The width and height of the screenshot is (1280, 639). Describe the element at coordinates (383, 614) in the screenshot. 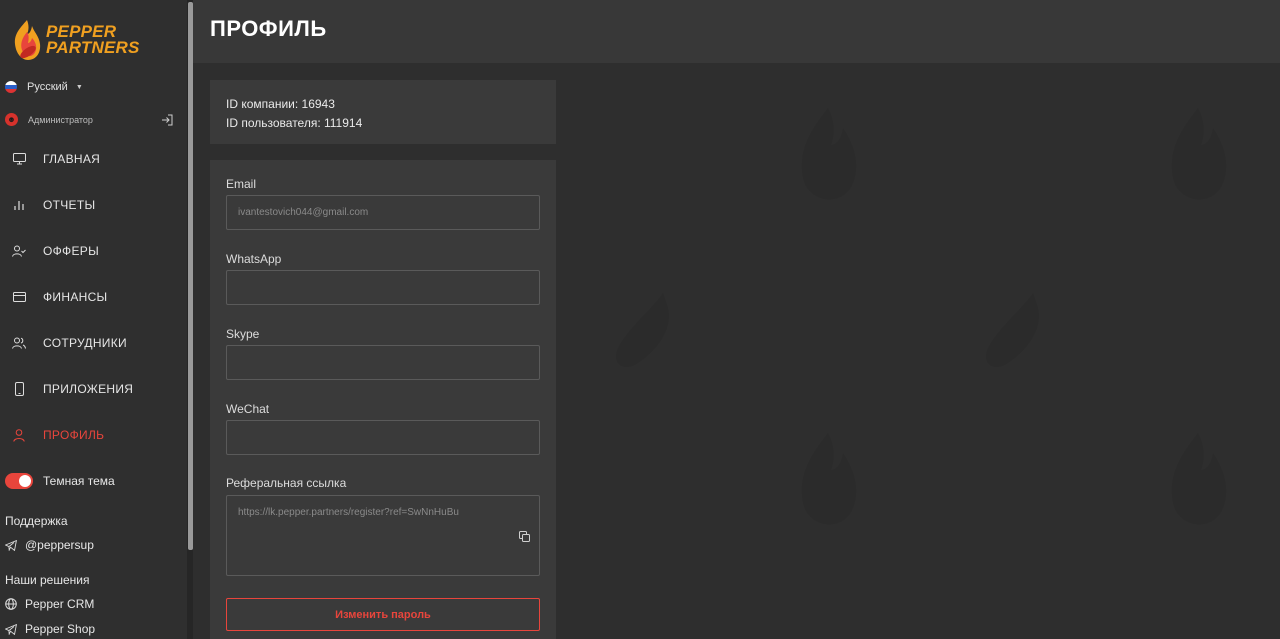

I see `change-password-button: Изменить пароль` at that location.